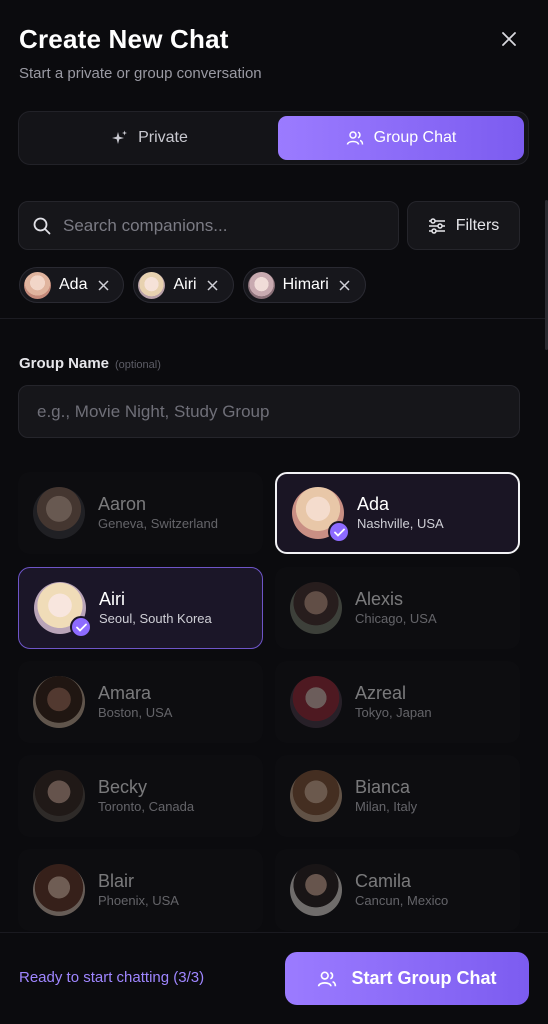 The image size is (548, 1024). I want to click on companion-info: Ada Nashville, USA, so click(400, 513).